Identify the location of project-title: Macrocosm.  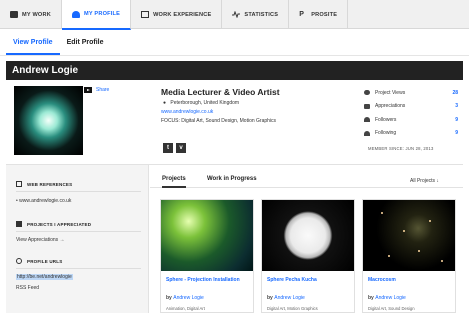
(411, 280).